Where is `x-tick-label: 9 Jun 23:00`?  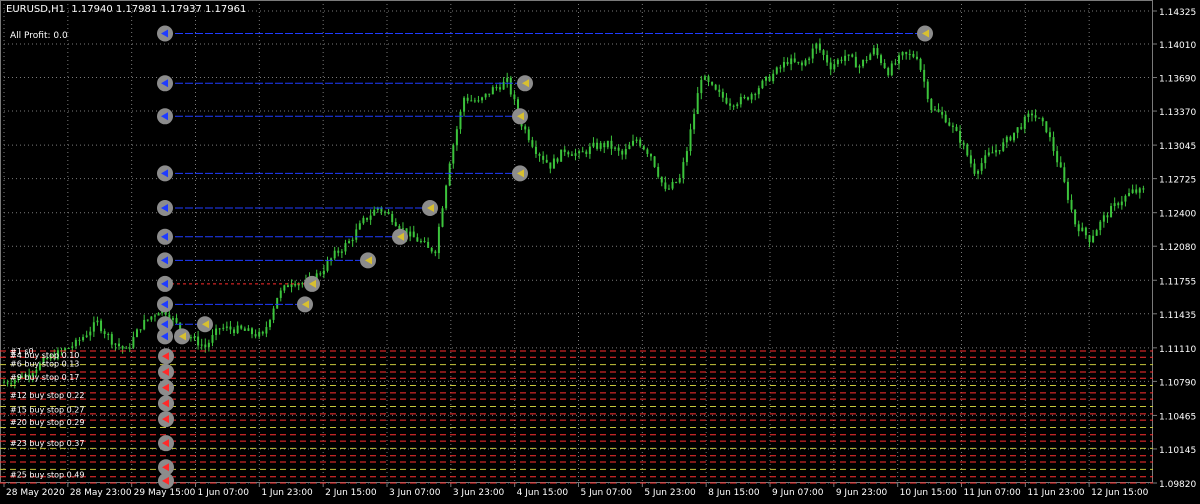
x-tick-label: 9 Jun 23:00 is located at coordinates (862, 493).